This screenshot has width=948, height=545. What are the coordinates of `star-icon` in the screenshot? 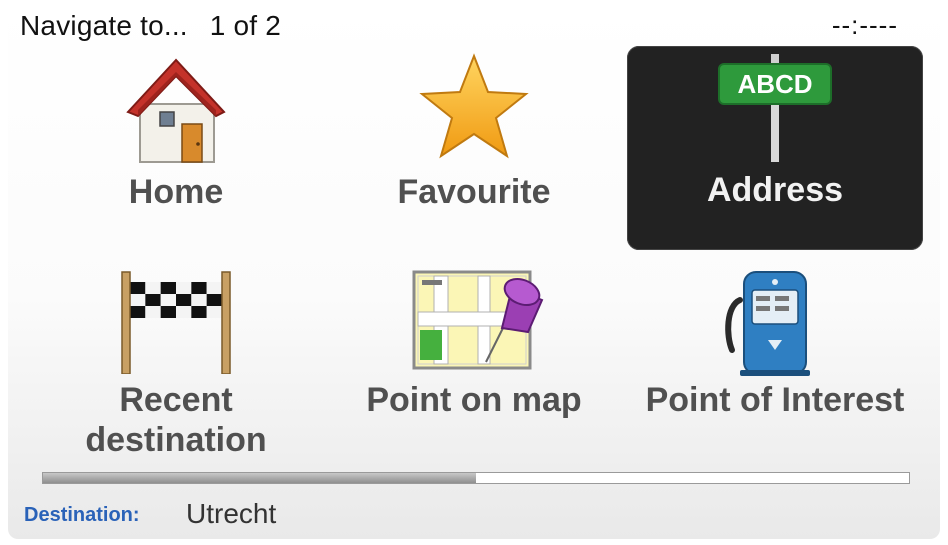 It's located at (474, 106).